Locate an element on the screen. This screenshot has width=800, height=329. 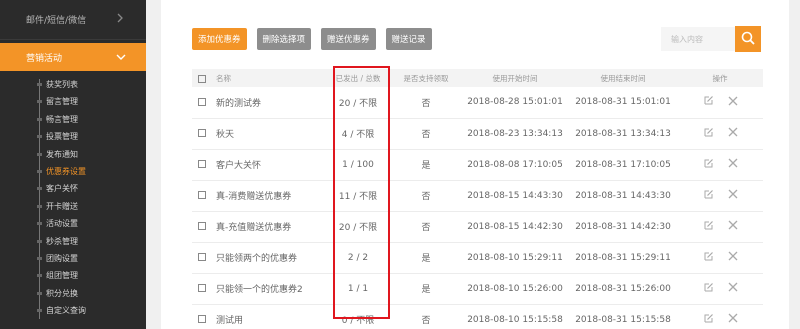
start-time: 2018-08-28 15:01:01 is located at coordinates (515, 102).